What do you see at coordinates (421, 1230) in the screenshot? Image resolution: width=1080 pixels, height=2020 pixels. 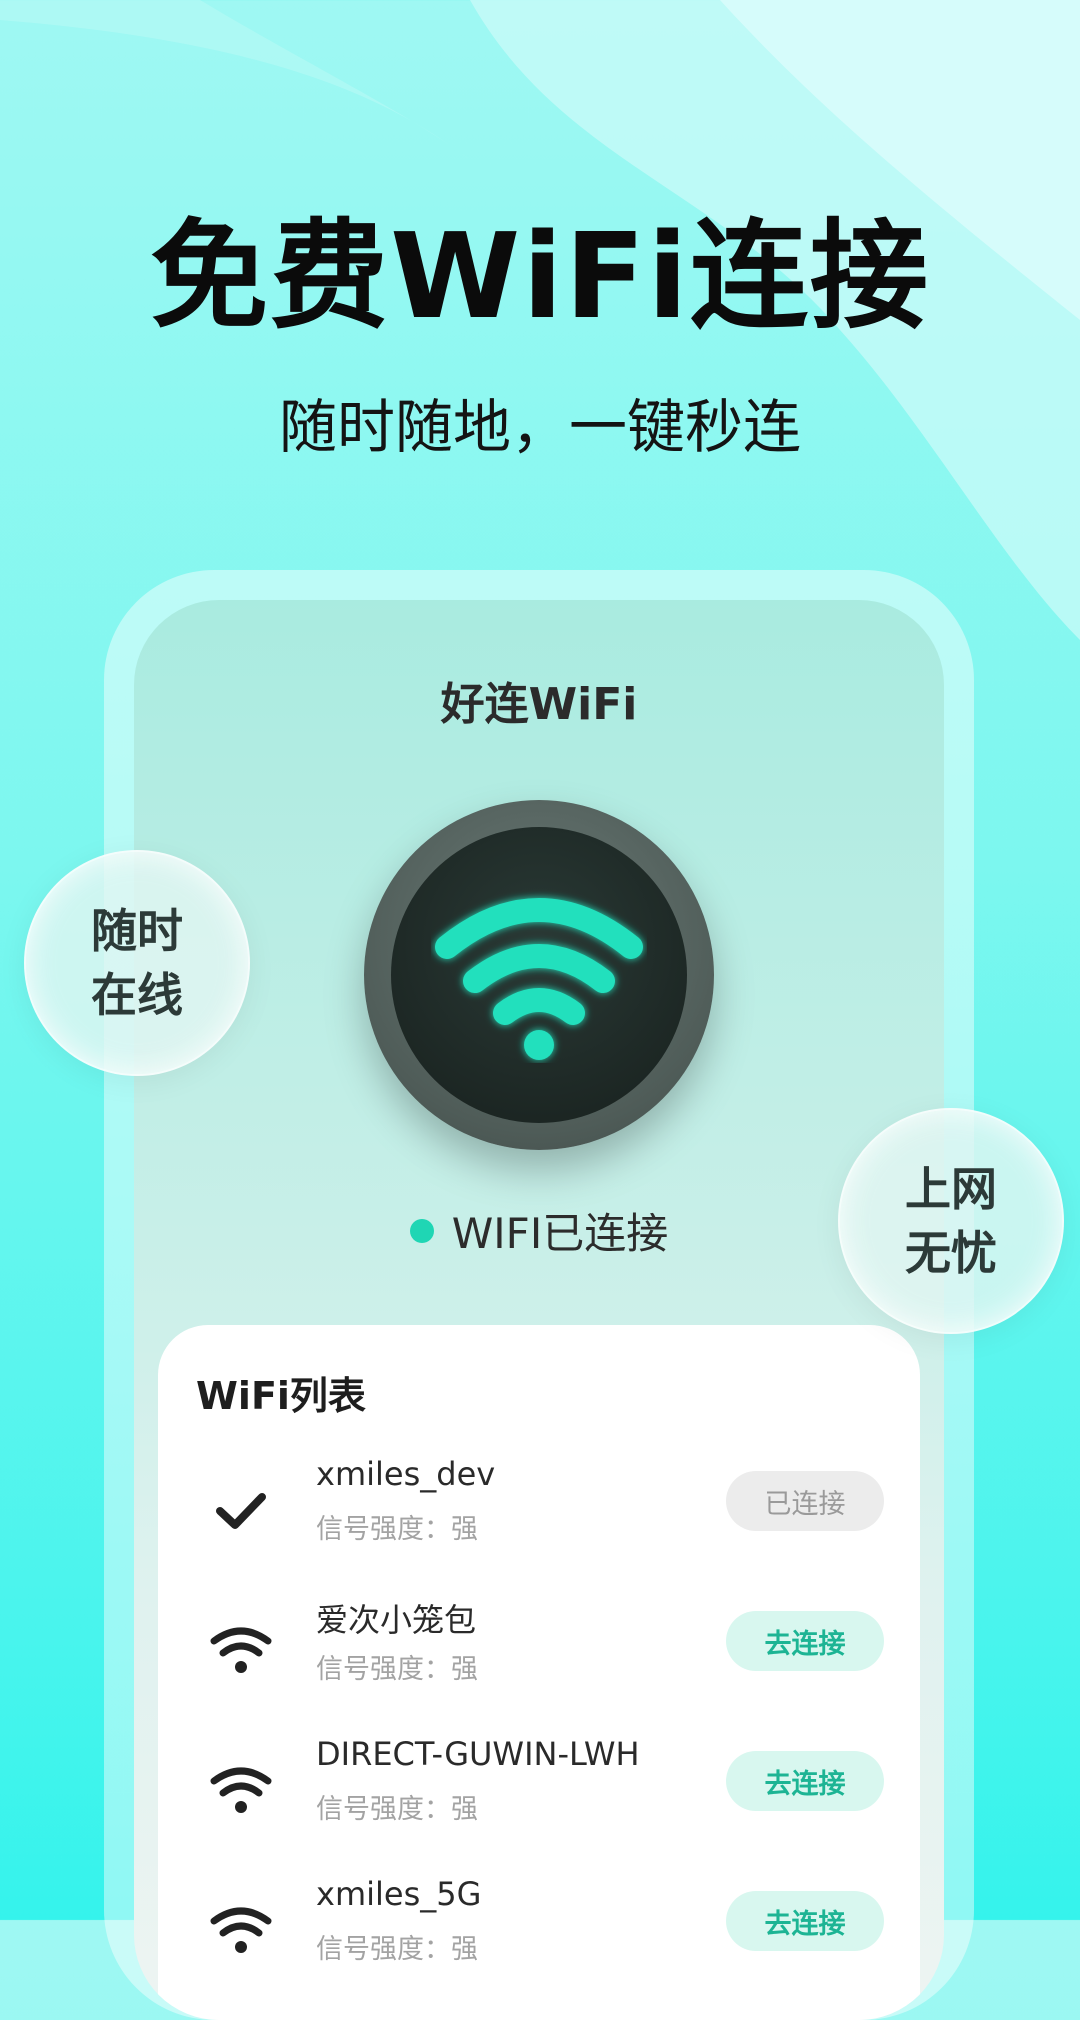 I see `status-dot` at bounding box center [421, 1230].